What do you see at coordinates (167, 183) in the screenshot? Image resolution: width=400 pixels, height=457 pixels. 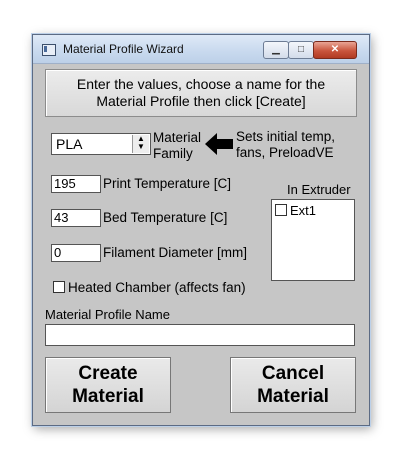 I see `print-temperature-label: Print Temperature [C]` at bounding box center [167, 183].